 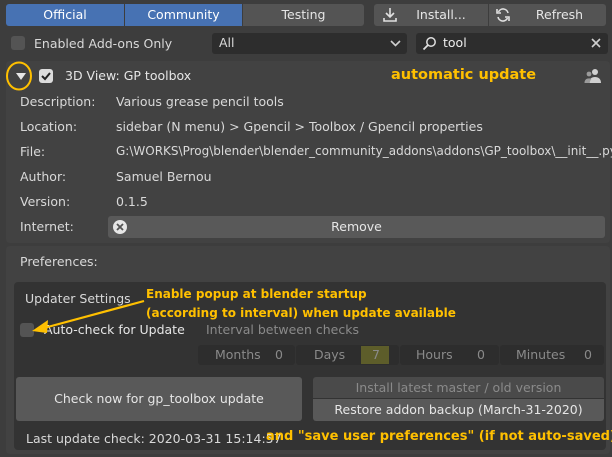 I want to click on tab-official: Official, so click(x=65, y=15).